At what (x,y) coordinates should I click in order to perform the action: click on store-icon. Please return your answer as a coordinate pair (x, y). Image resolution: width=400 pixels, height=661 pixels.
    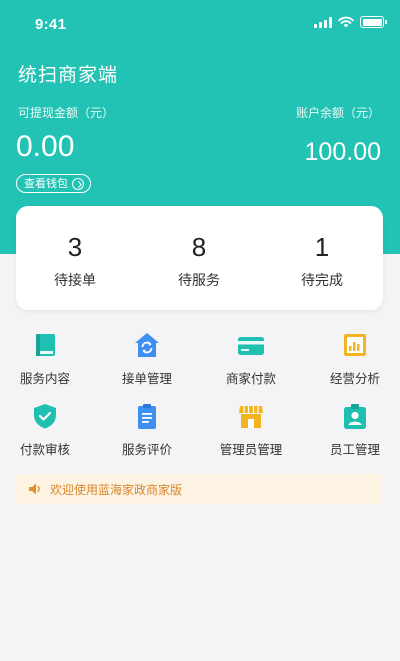
    Looking at the image, I should click on (251, 417).